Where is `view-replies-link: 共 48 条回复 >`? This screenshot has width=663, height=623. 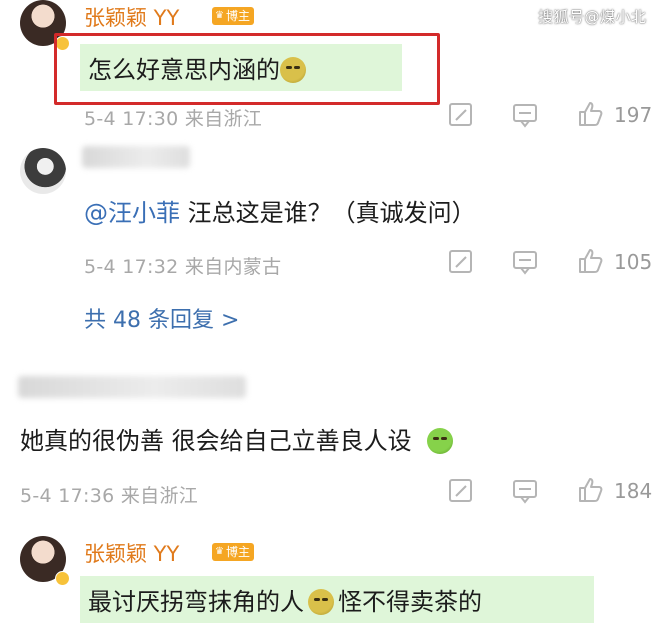
view-replies-link: 共 48 条回复 > is located at coordinates (161, 318).